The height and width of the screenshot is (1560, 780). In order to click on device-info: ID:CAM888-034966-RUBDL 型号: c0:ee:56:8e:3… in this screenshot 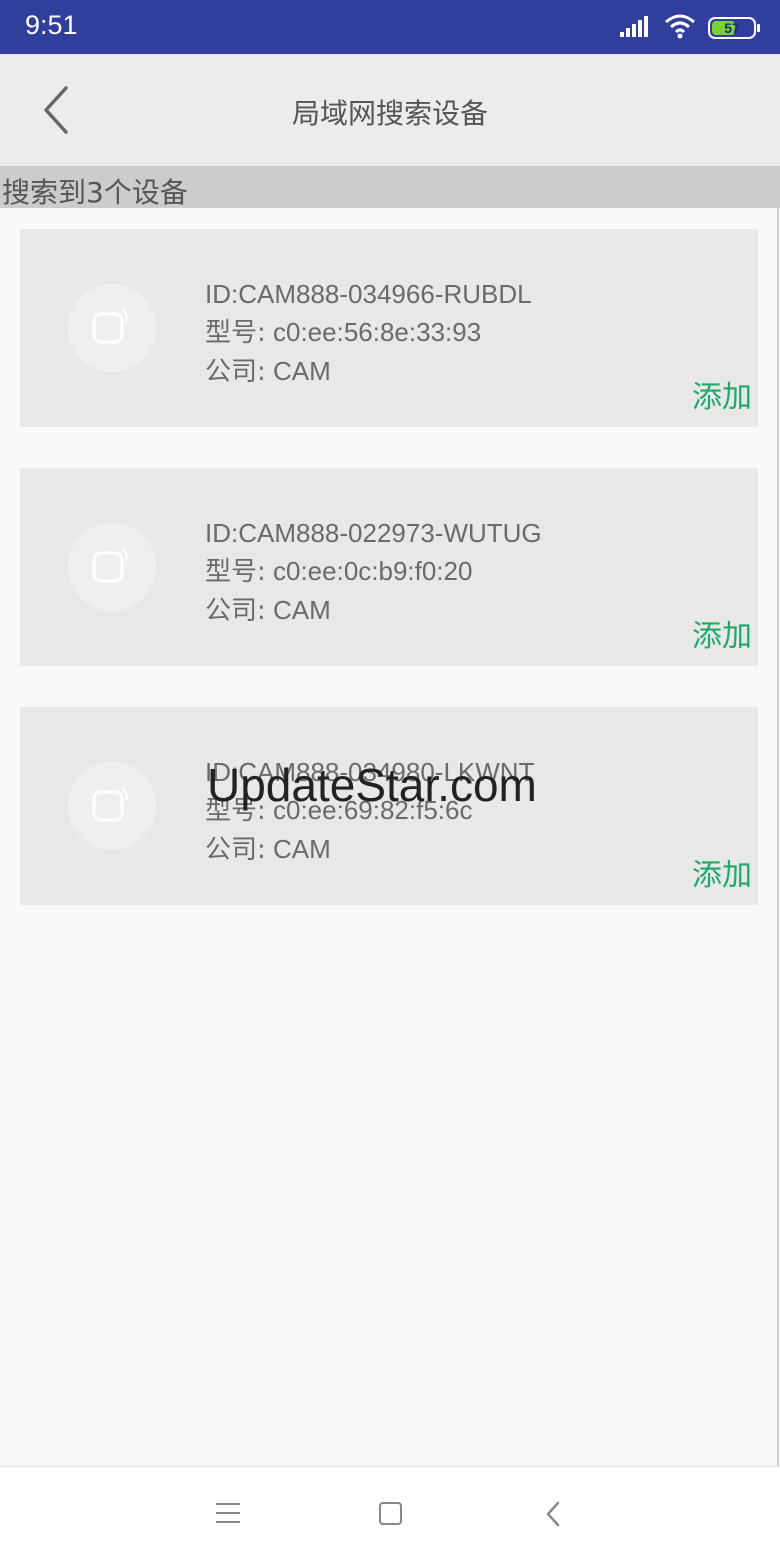, I will do `click(368, 333)`.